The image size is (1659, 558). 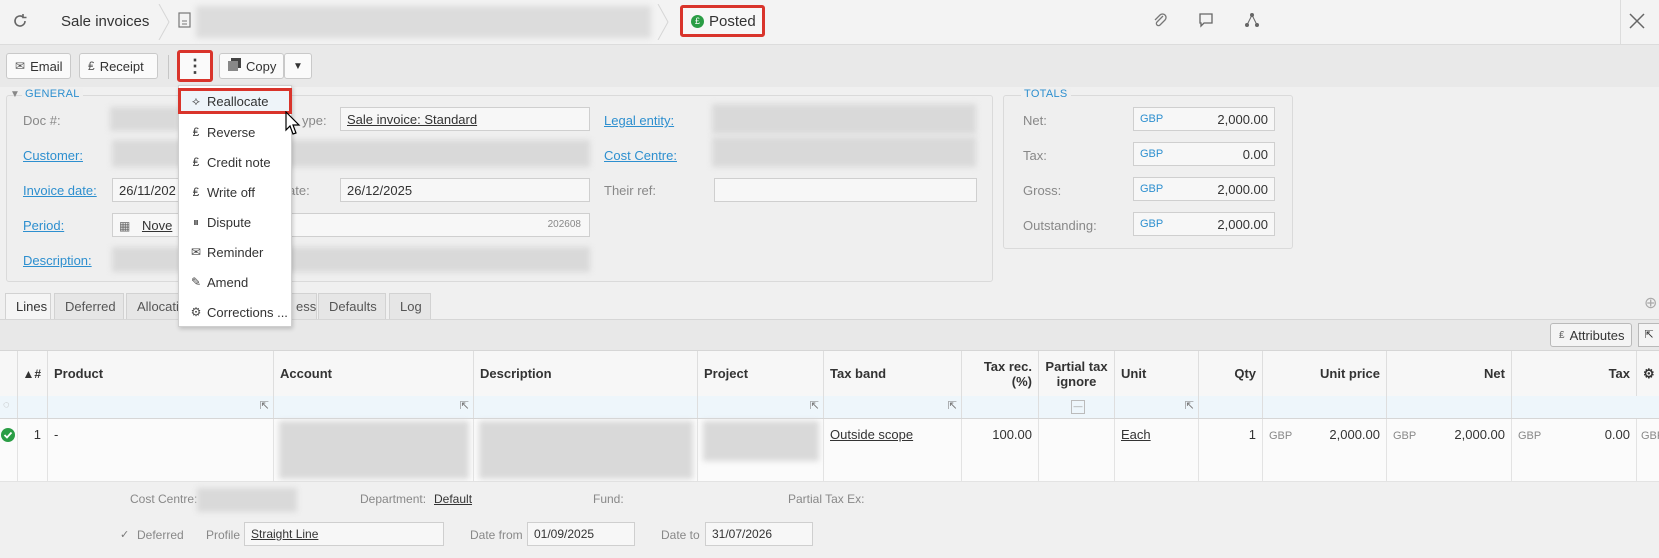 What do you see at coordinates (760, 407) in the screenshot?
I see `filter-project: ⇱` at bounding box center [760, 407].